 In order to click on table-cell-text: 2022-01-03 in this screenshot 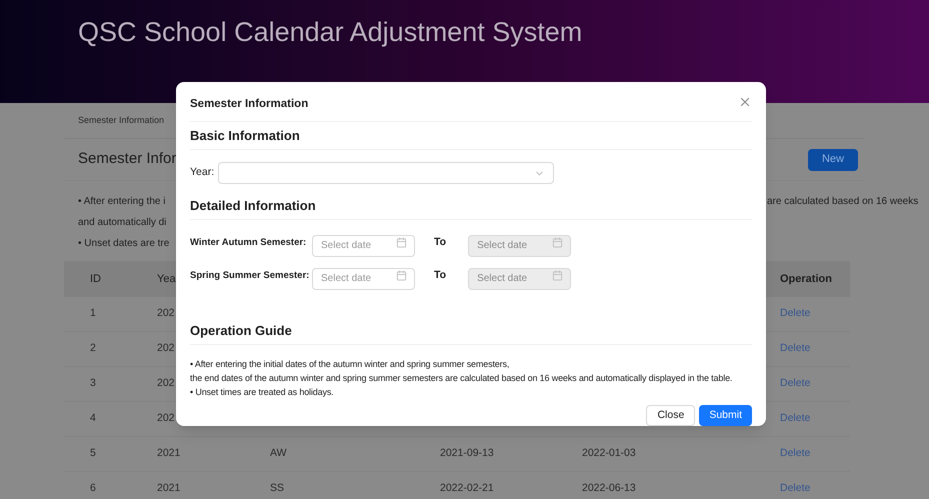, I will do `click(609, 454)`.